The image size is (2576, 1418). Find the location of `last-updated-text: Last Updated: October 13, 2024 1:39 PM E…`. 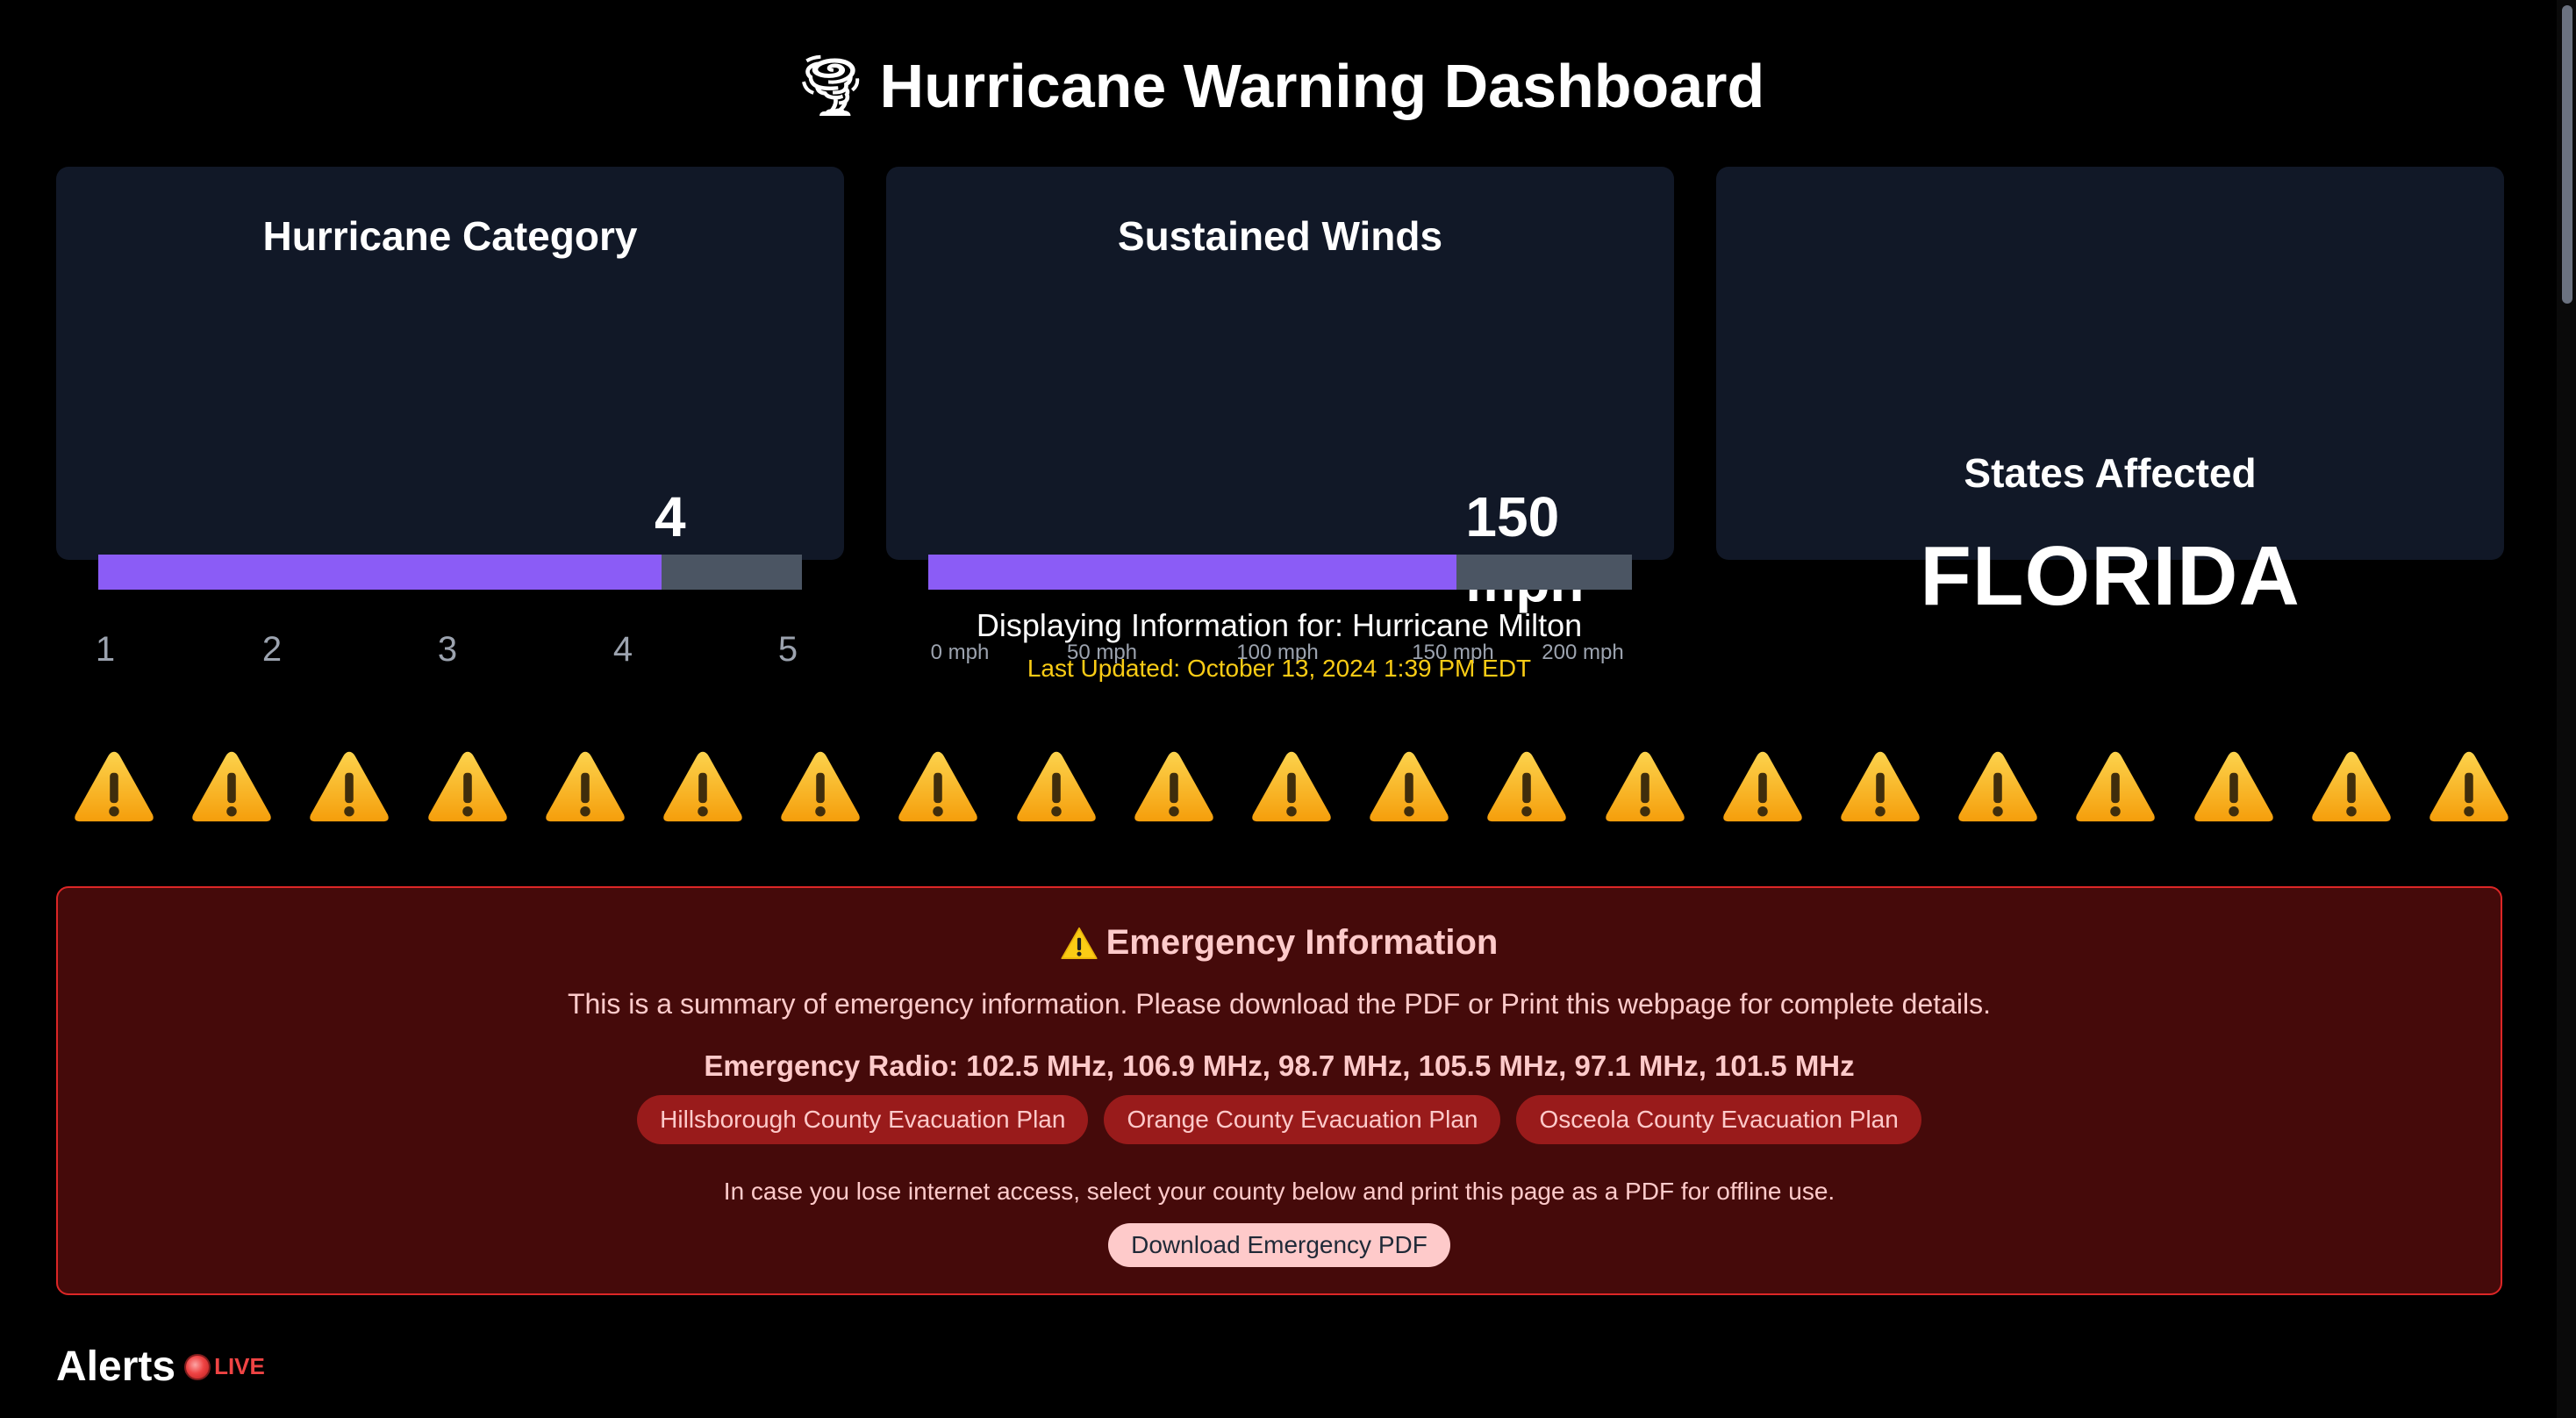

last-updated-text: Last Updated: October 13, 2024 1:39 PM E… is located at coordinates (1279, 668).